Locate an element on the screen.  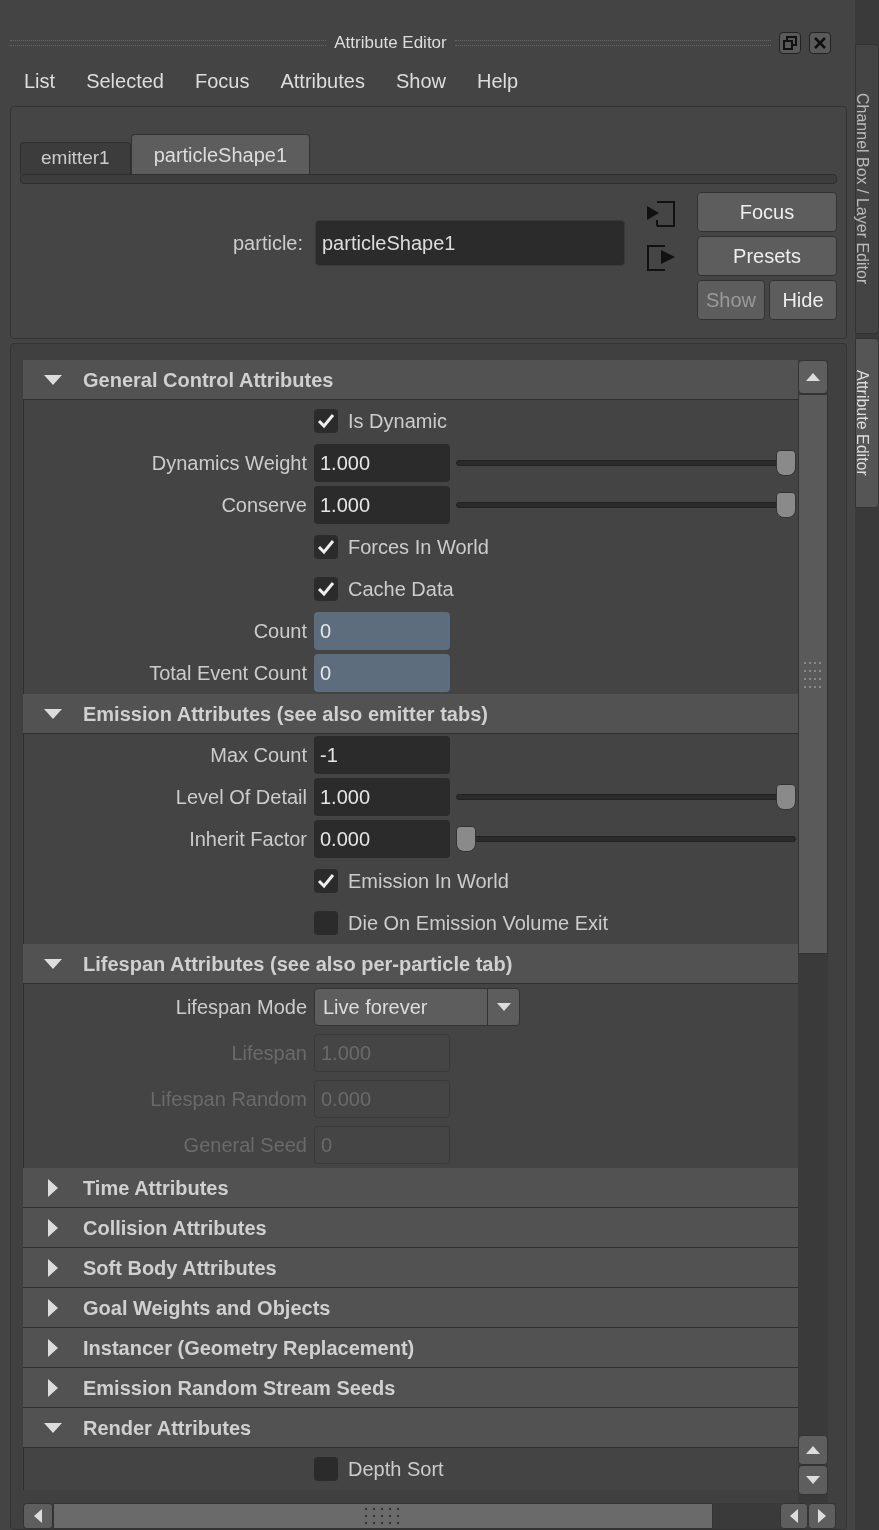
panel-button: Hide is located at coordinates (803, 300).